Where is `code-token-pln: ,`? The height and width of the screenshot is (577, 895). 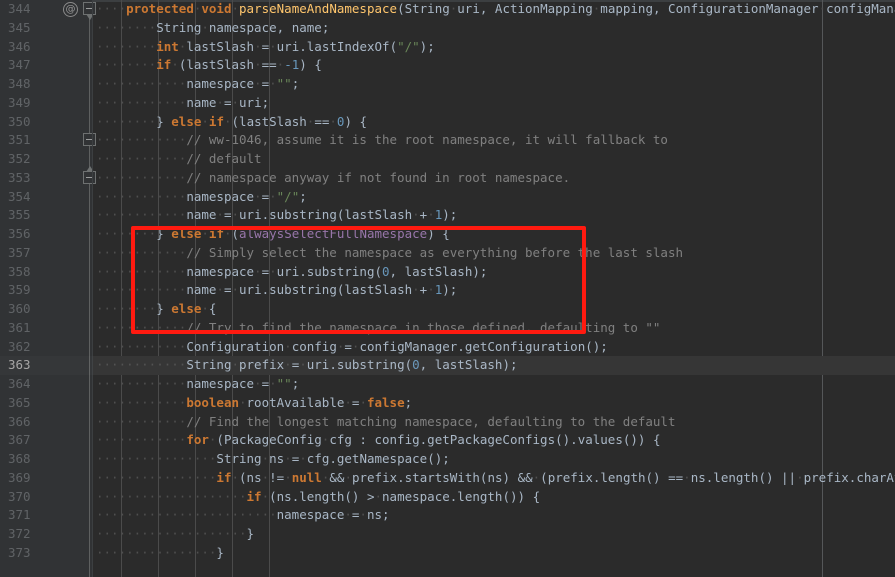 code-token-pln: , is located at coordinates (660, 8).